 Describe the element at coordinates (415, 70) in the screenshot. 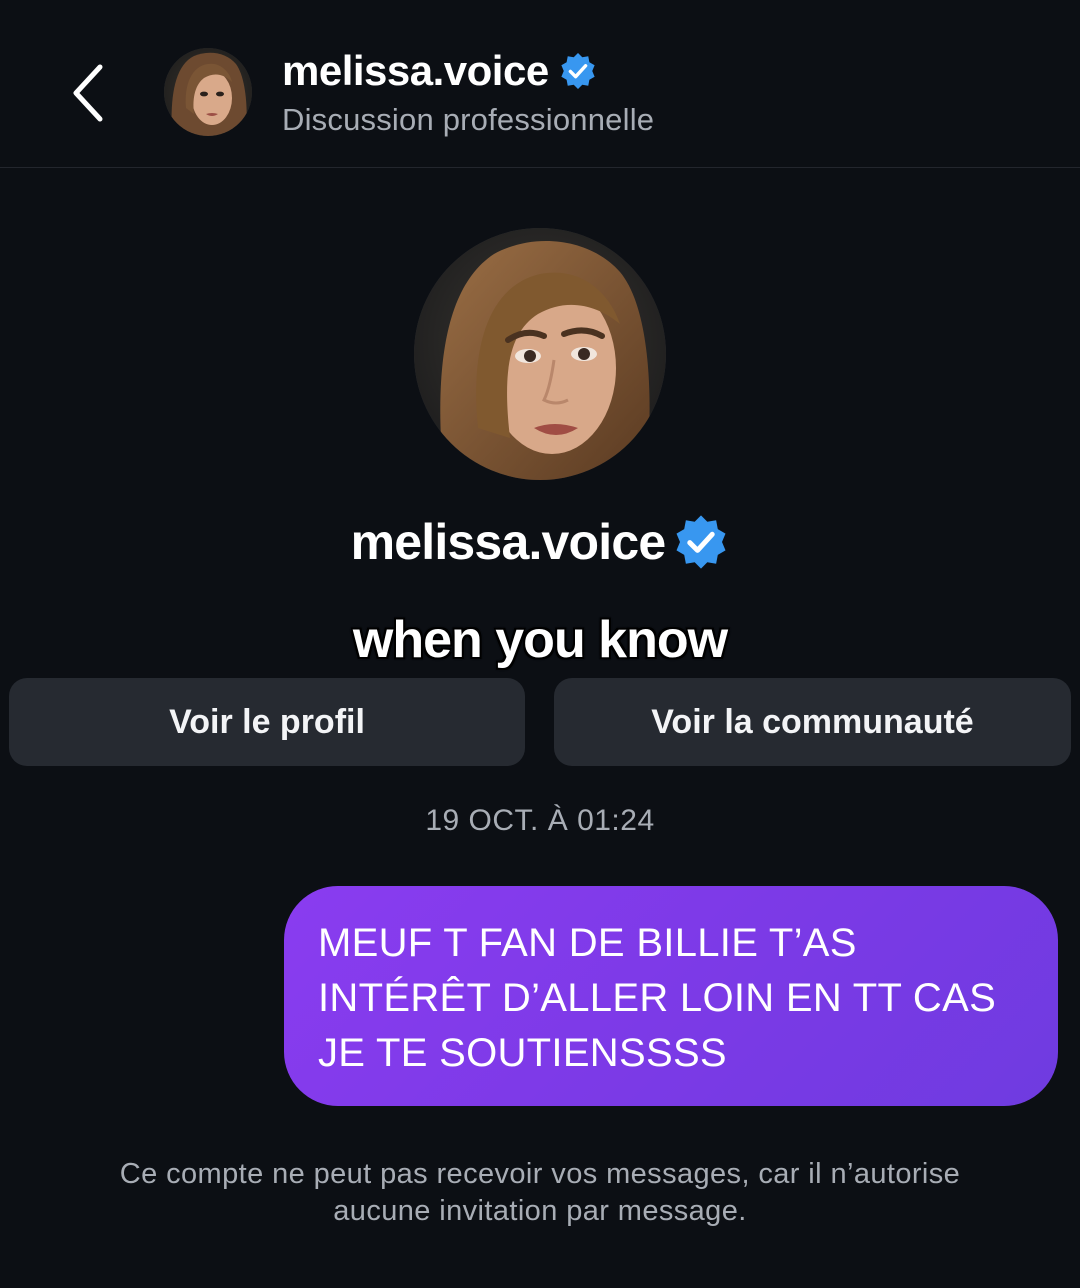

I see `header-username: melissa.voice` at that location.